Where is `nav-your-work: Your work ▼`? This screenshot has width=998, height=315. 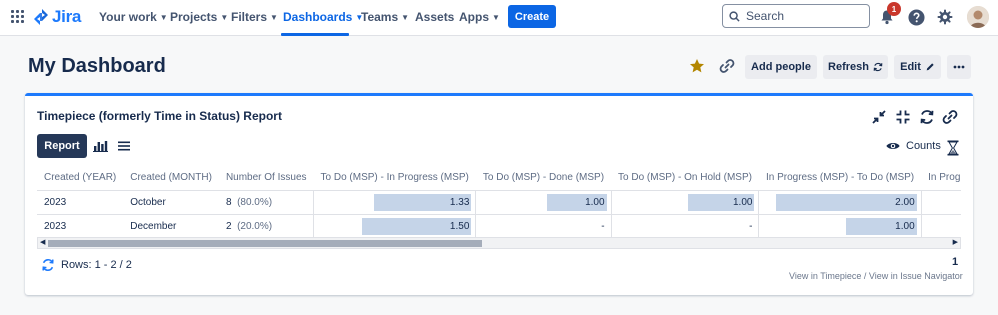
nav-your-work: Your work ▼ is located at coordinates (133, 17).